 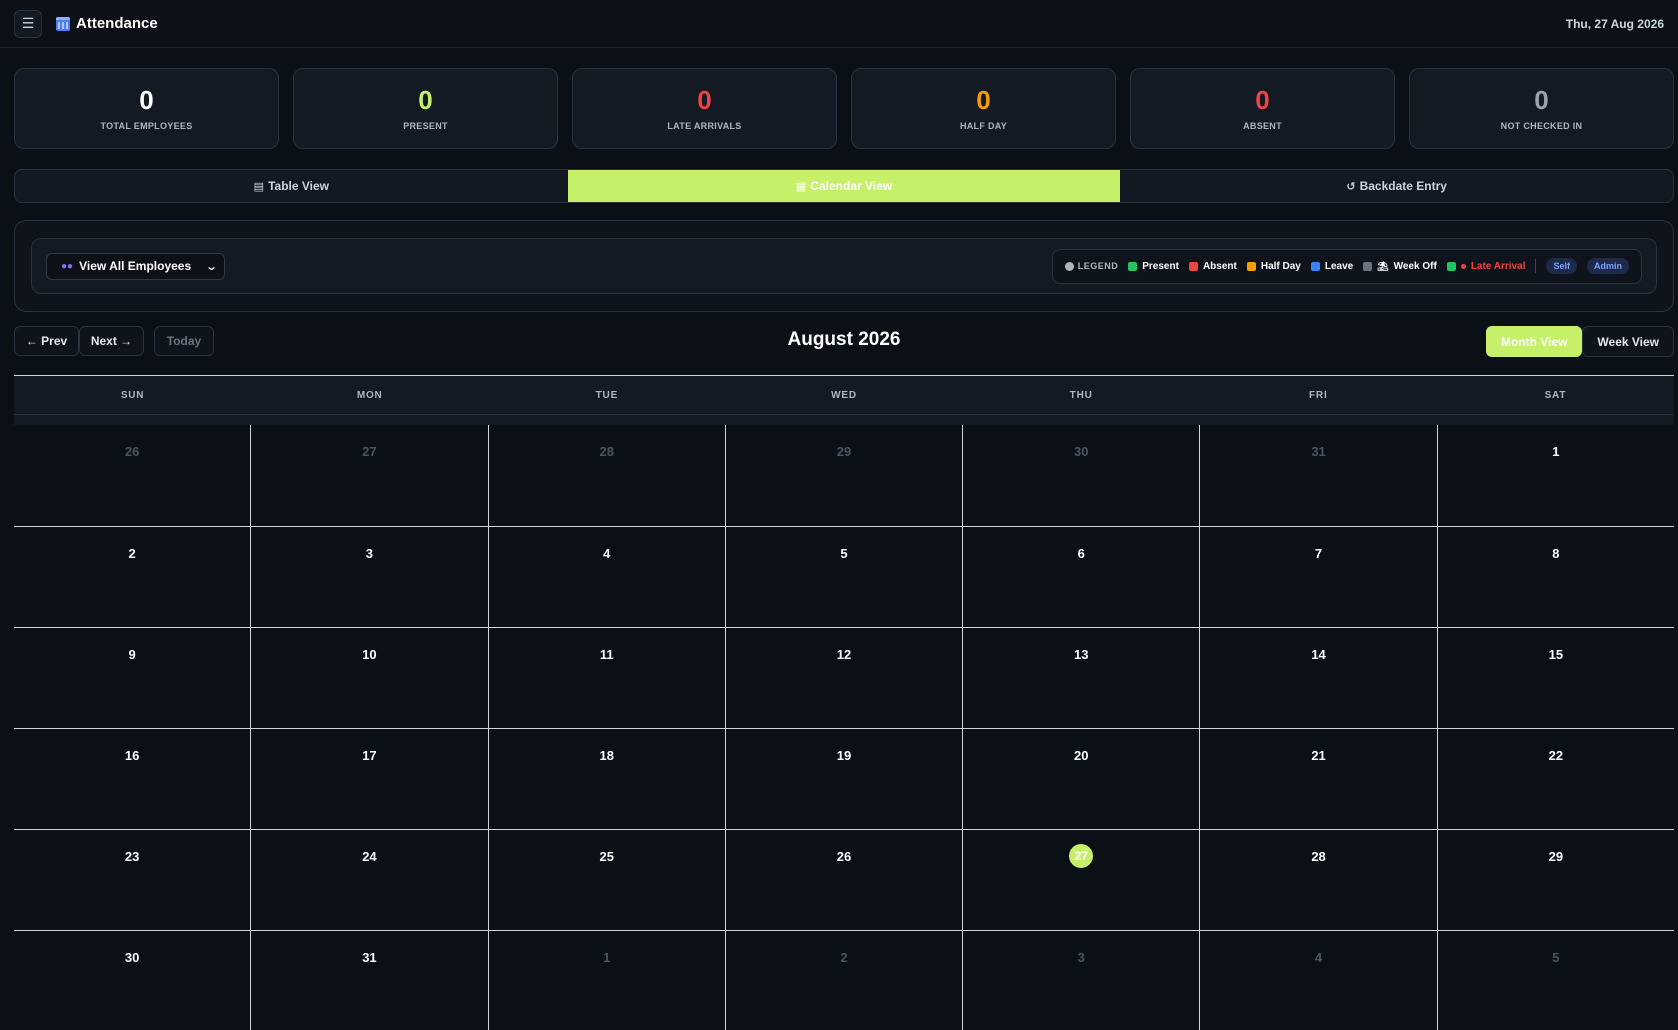 I want to click on day-number: 26, so click(x=844, y=856).